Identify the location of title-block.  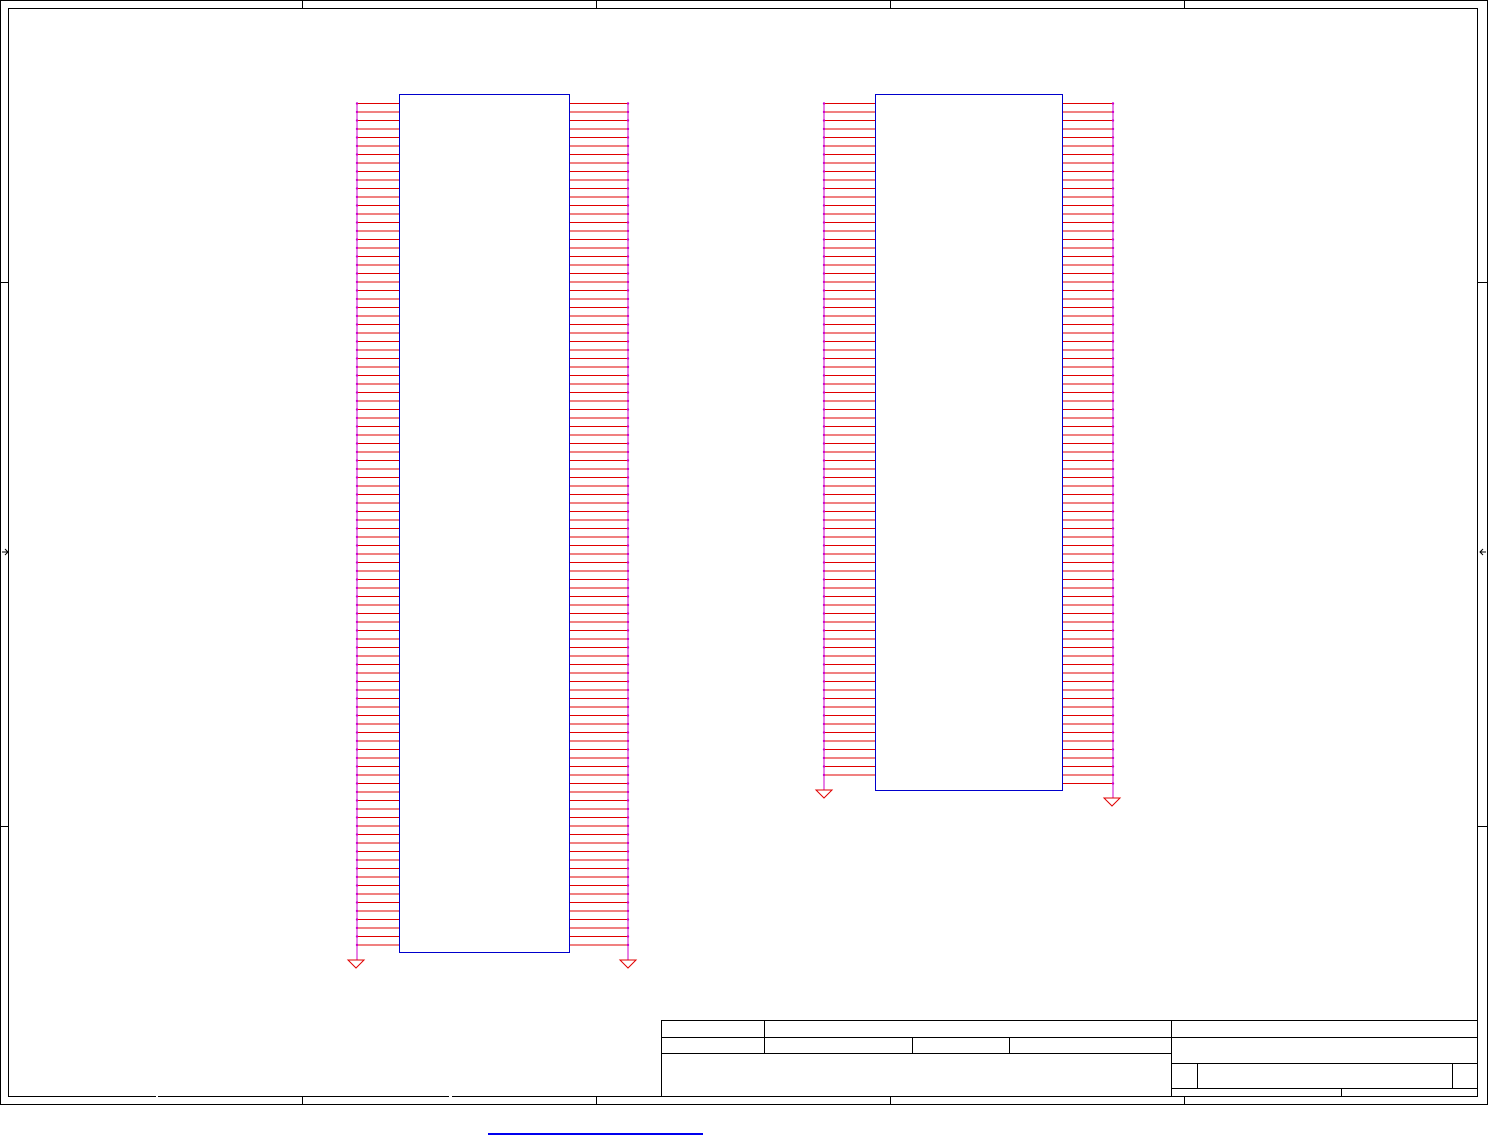
(1069, 1058).